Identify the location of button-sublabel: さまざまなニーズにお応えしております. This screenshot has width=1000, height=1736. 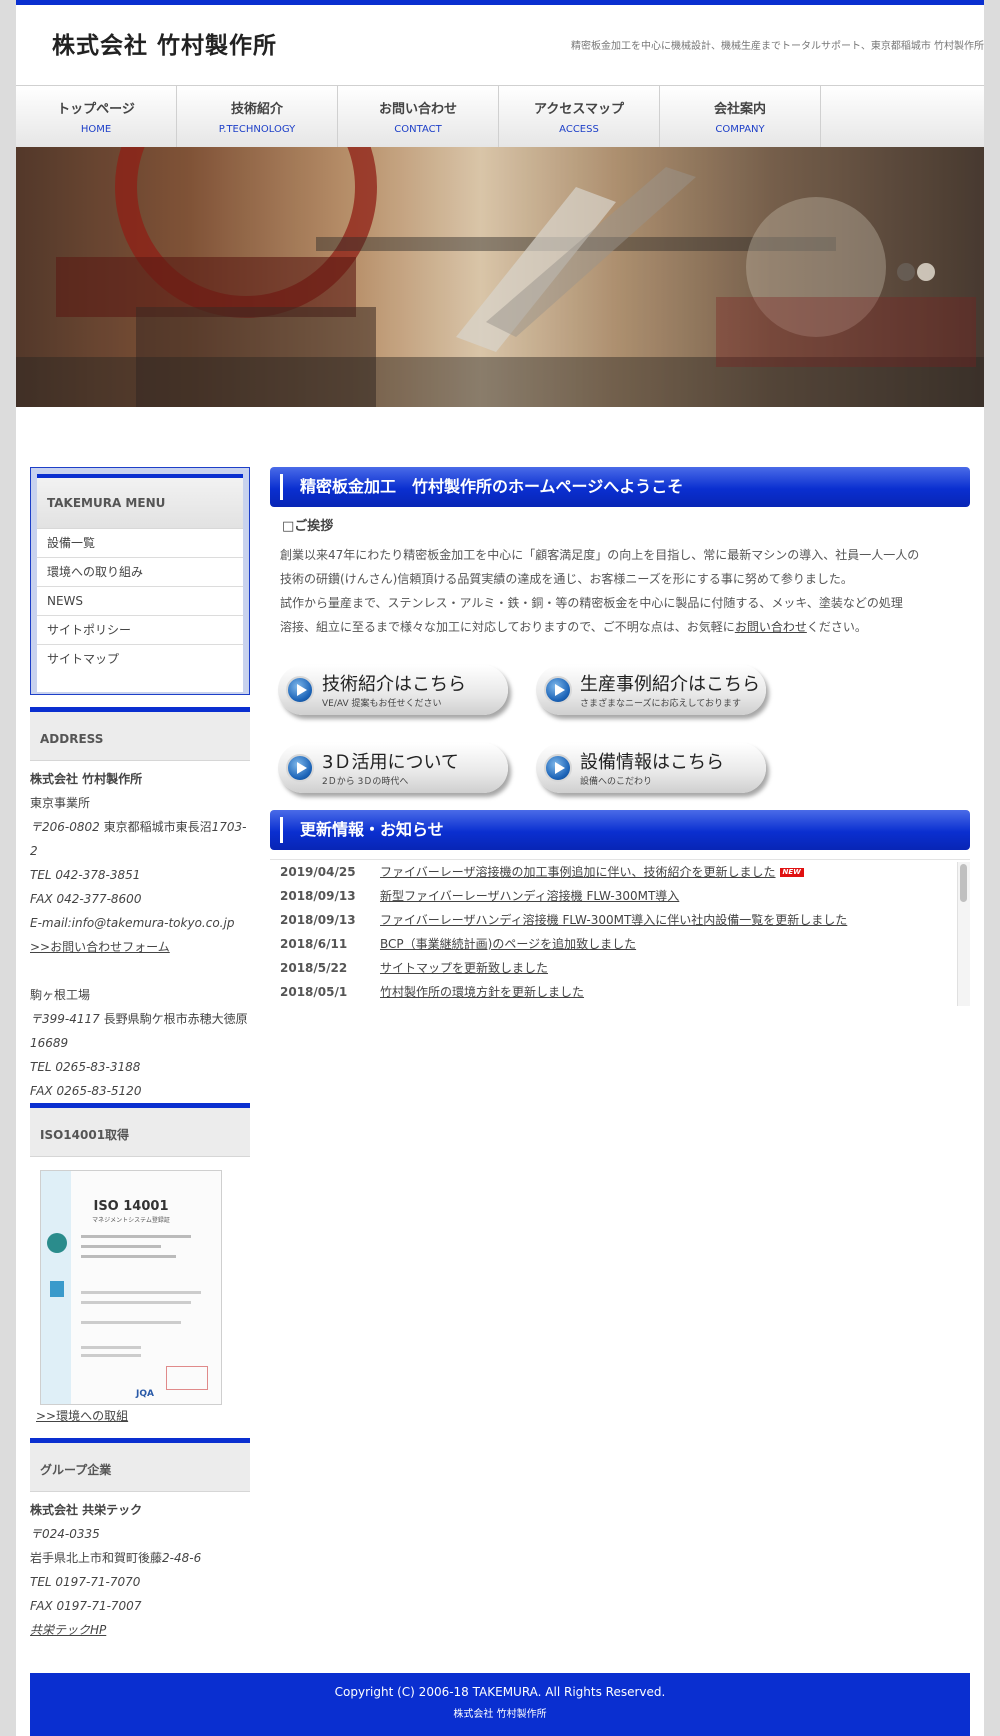
(661, 704).